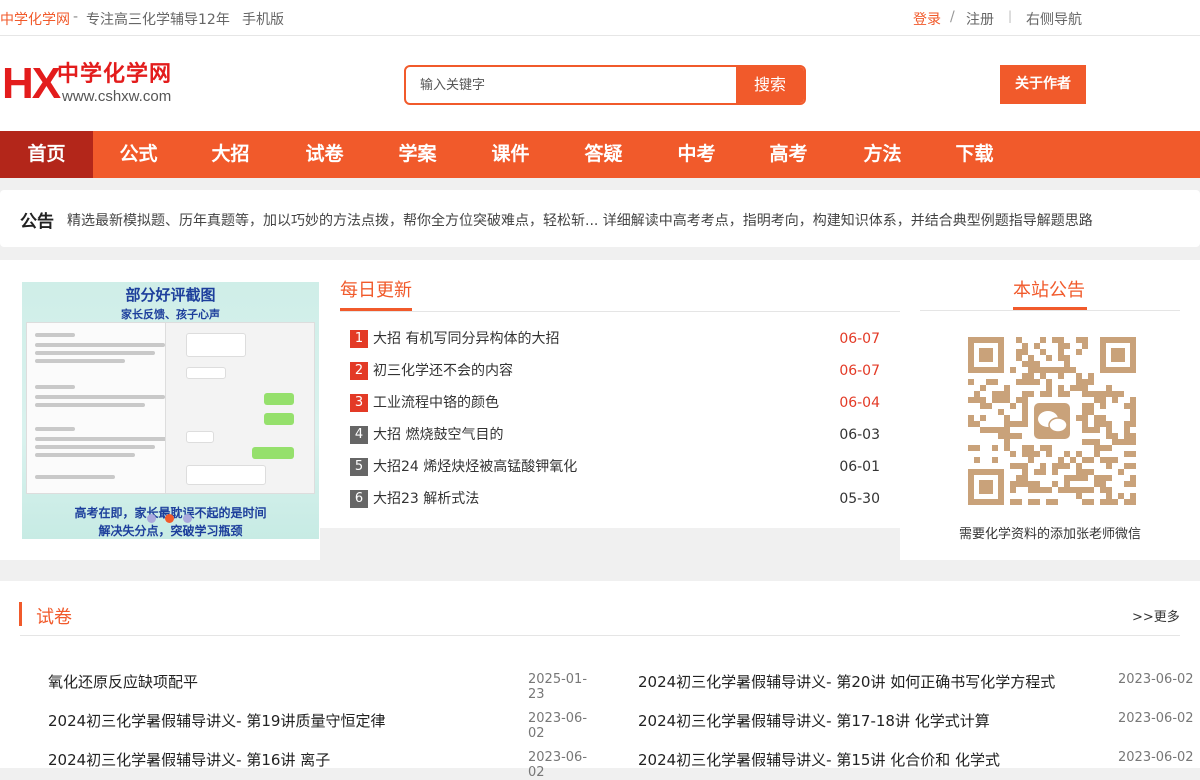 Image resolution: width=1200 pixels, height=780 pixels. Describe the element at coordinates (859, 435) in the screenshot. I see `article-date: 06-03` at that location.